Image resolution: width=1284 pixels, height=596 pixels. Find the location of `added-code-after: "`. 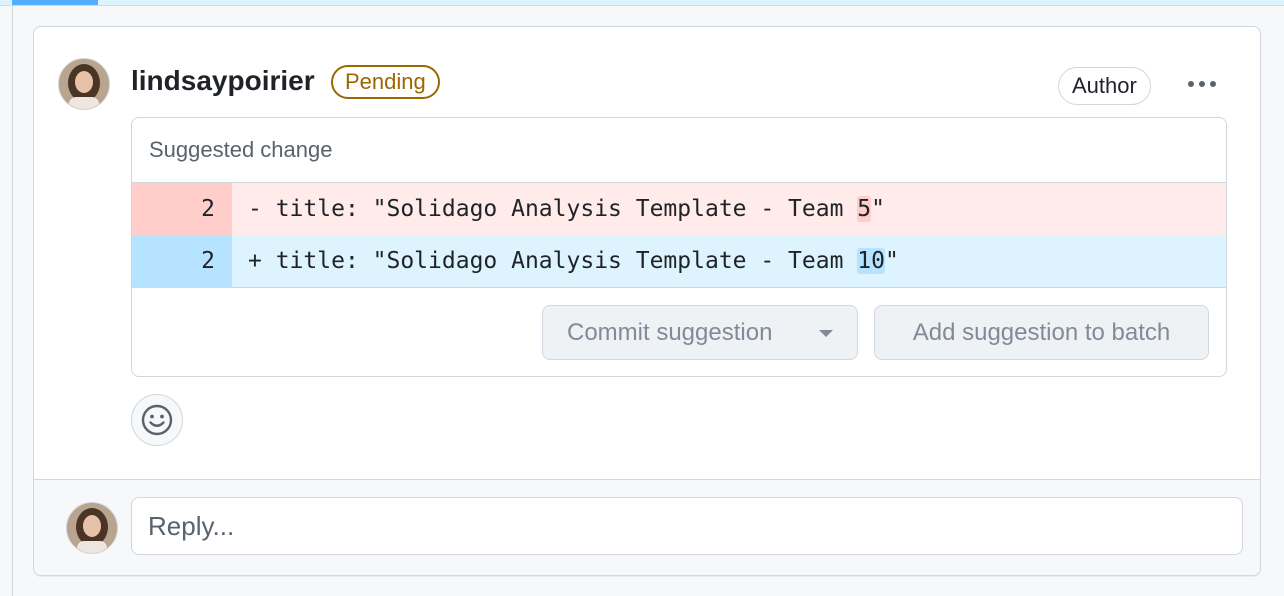

added-code-after: " is located at coordinates (892, 261).